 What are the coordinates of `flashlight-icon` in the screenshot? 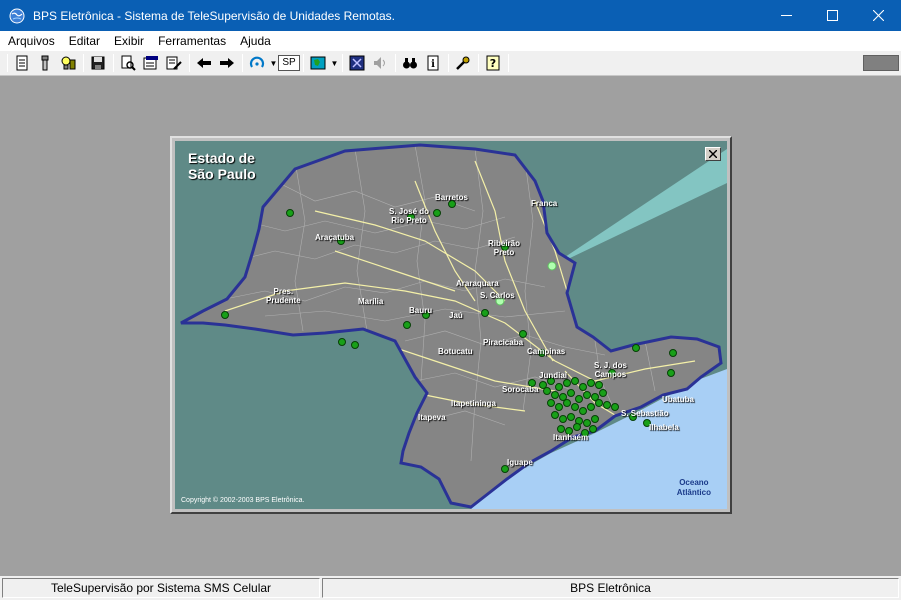 It's located at (45, 63).